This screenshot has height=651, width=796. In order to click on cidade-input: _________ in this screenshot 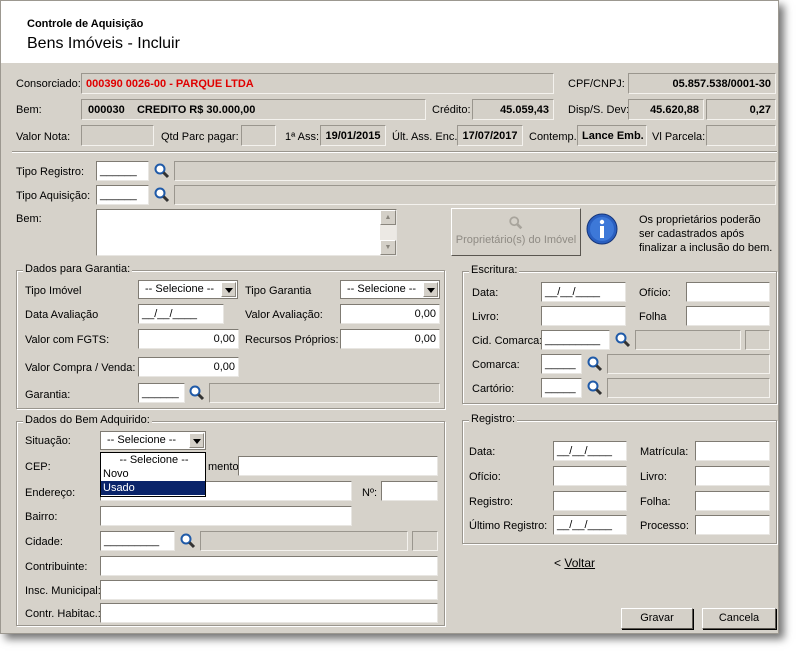, I will do `click(137, 541)`.